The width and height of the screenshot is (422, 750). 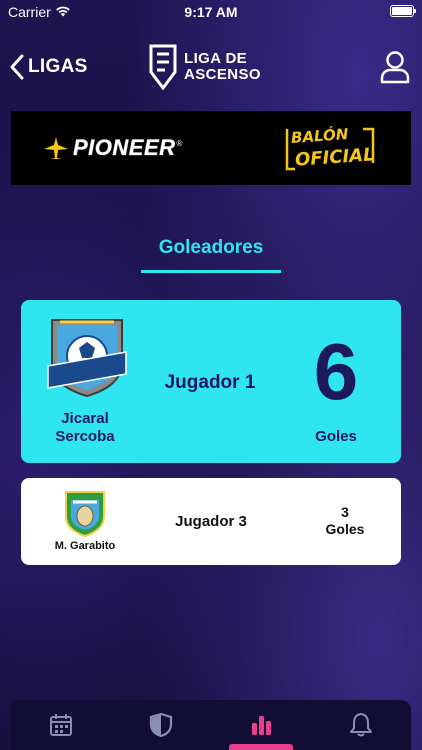 What do you see at coordinates (85, 427) in the screenshot?
I see `team-name: Jicaral Sercoba` at bounding box center [85, 427].